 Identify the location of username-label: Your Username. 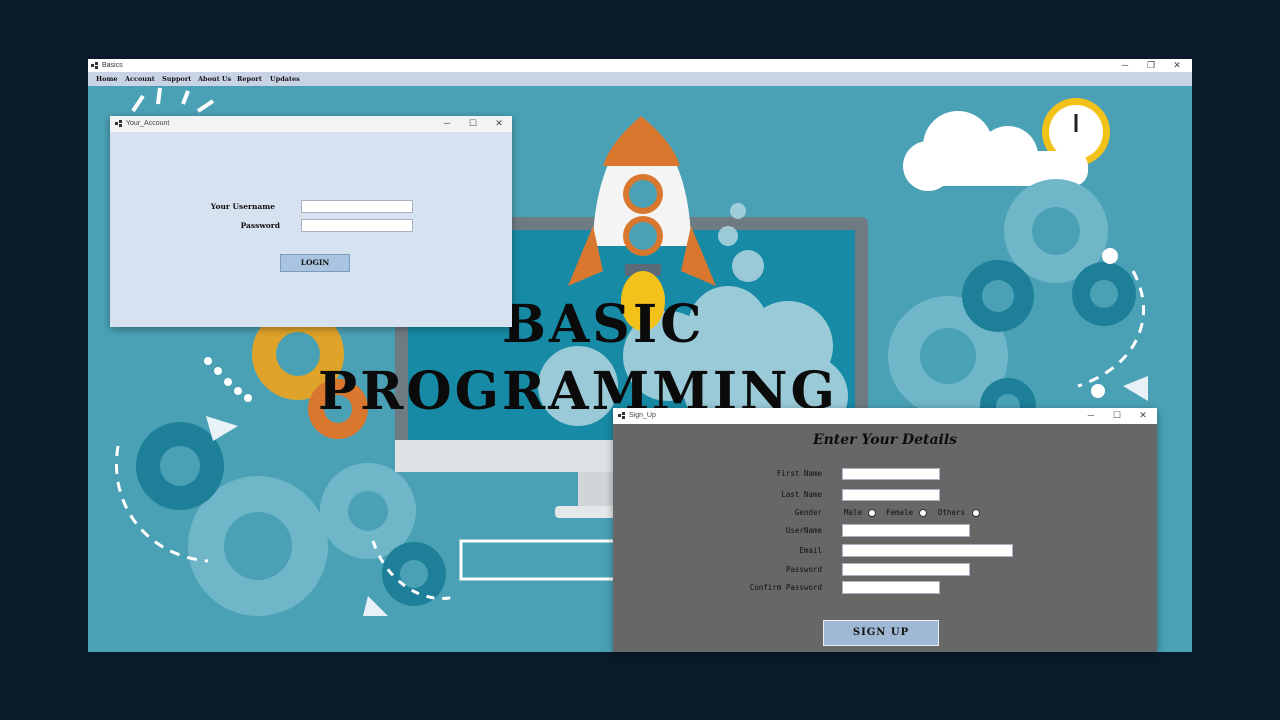
(242, 206).